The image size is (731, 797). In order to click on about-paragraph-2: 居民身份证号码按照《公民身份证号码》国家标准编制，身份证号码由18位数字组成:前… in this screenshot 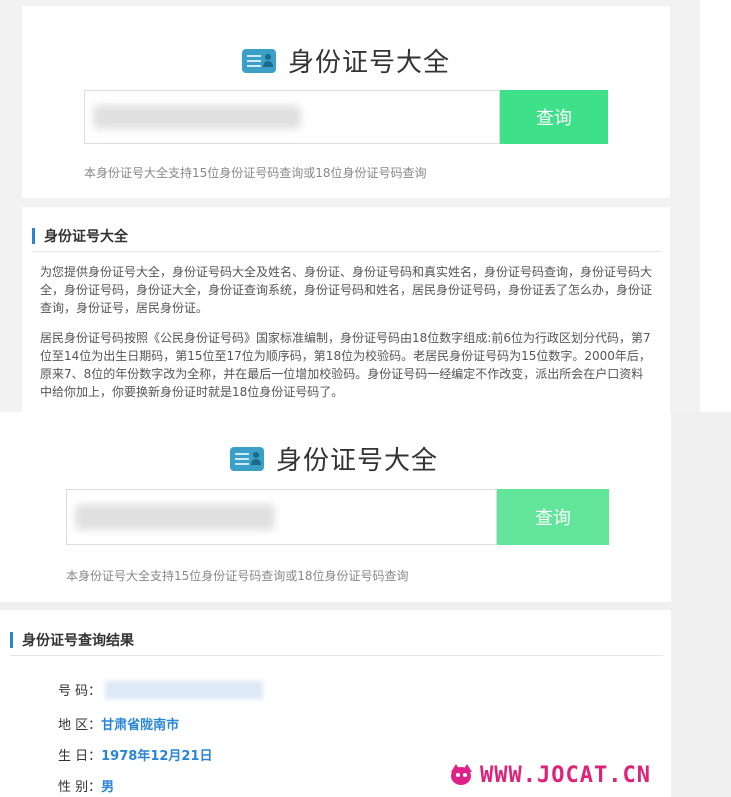, I will do `click(345, 365)`.